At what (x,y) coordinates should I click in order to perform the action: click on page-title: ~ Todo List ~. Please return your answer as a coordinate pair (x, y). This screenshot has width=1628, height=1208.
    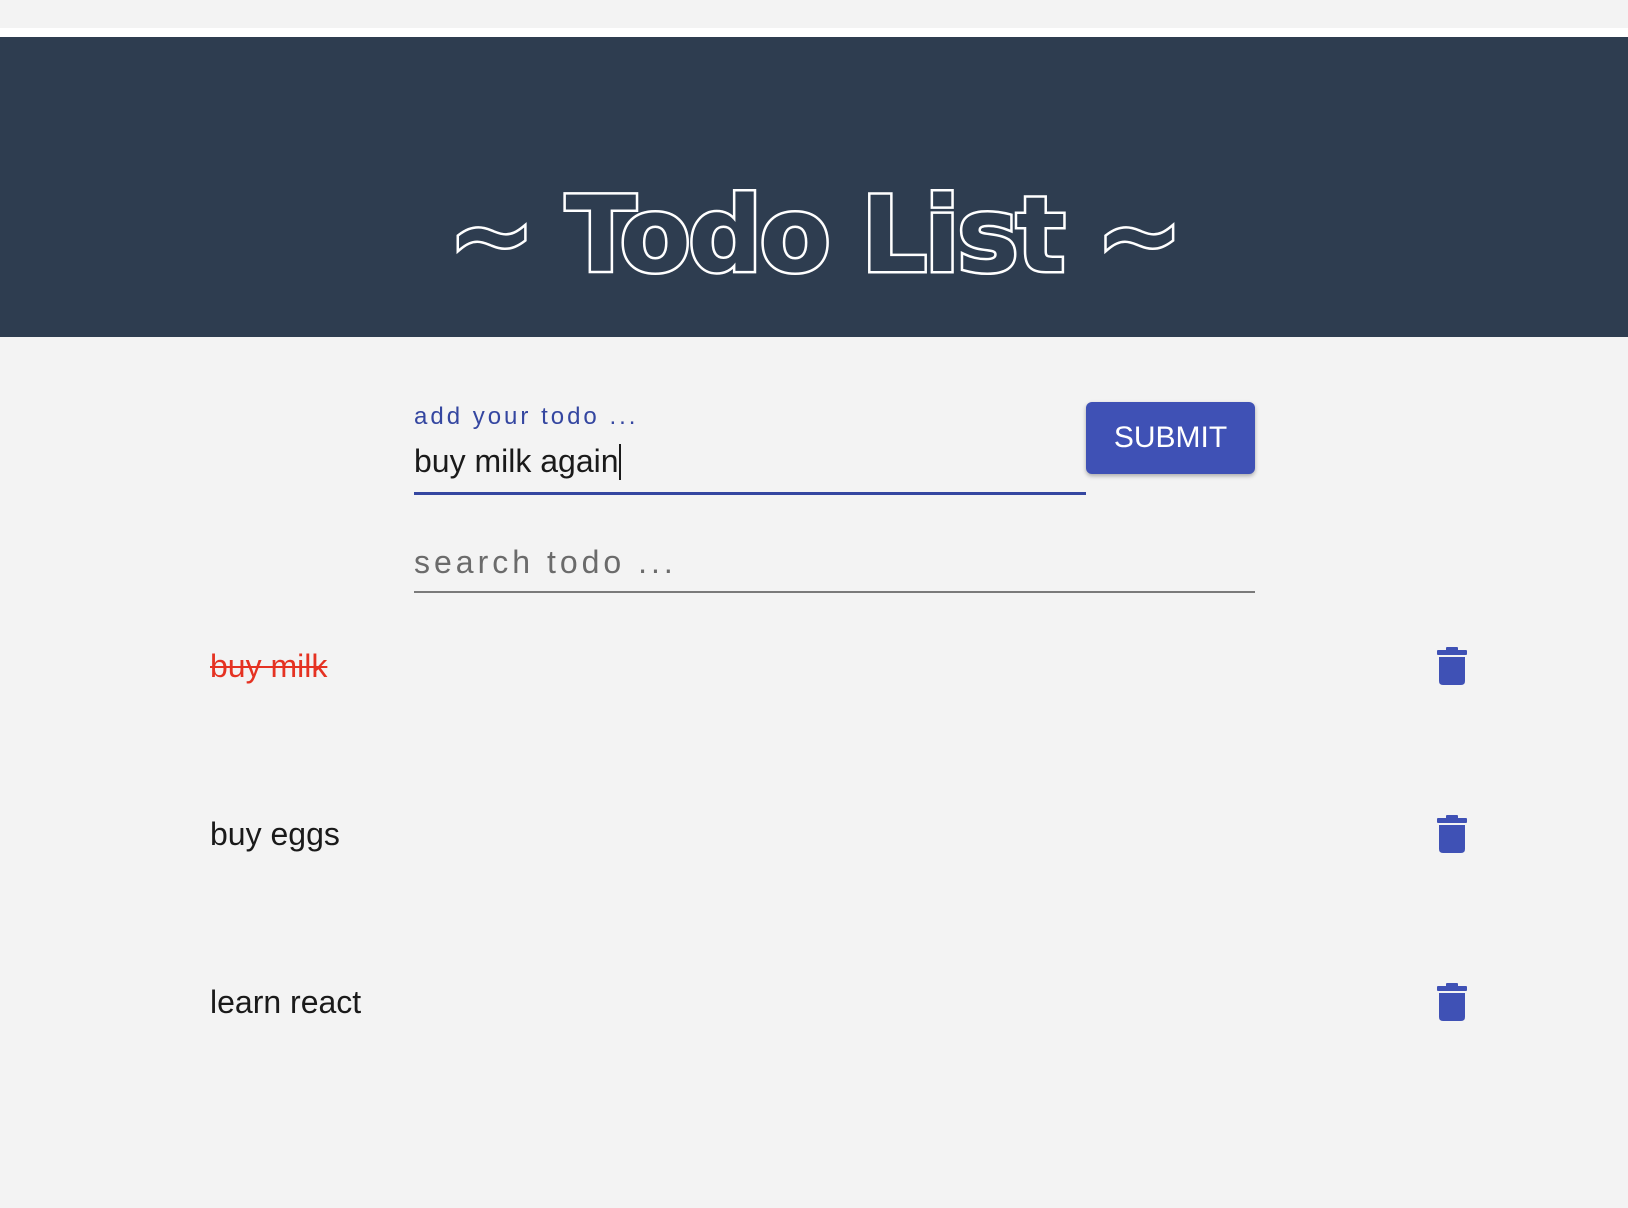
    Looking at the image, I should click on (816, 235).